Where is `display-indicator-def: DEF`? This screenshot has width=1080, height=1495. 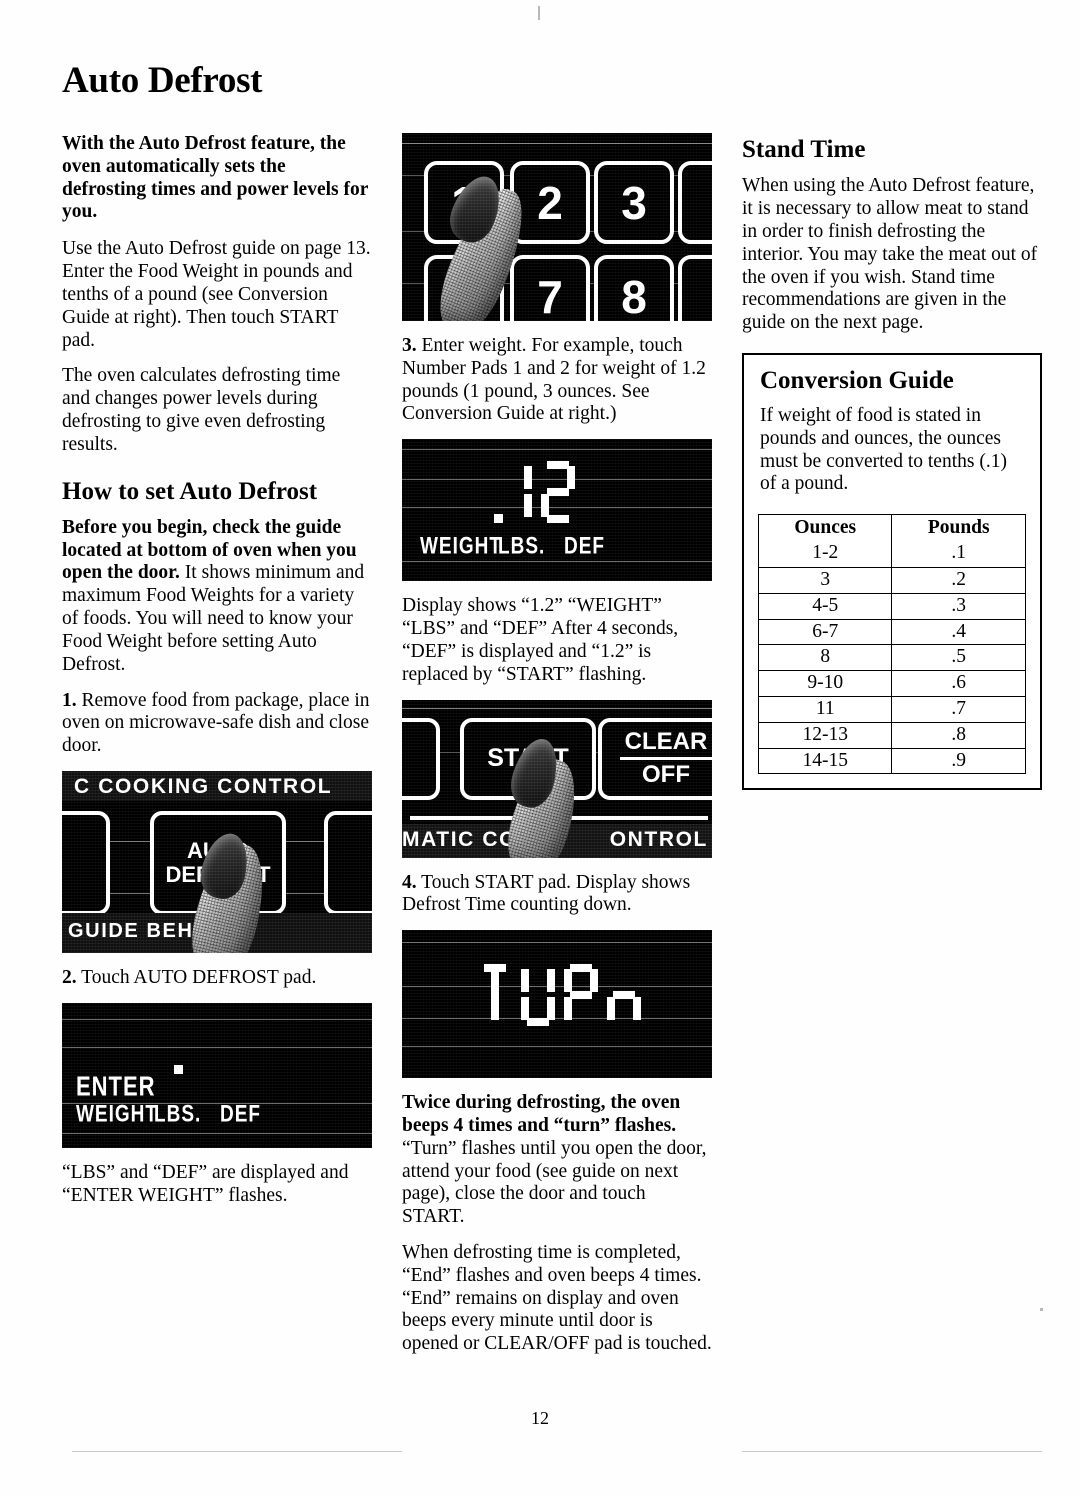
display-indicator-def: DEF is located at coordinates (240, 1114).